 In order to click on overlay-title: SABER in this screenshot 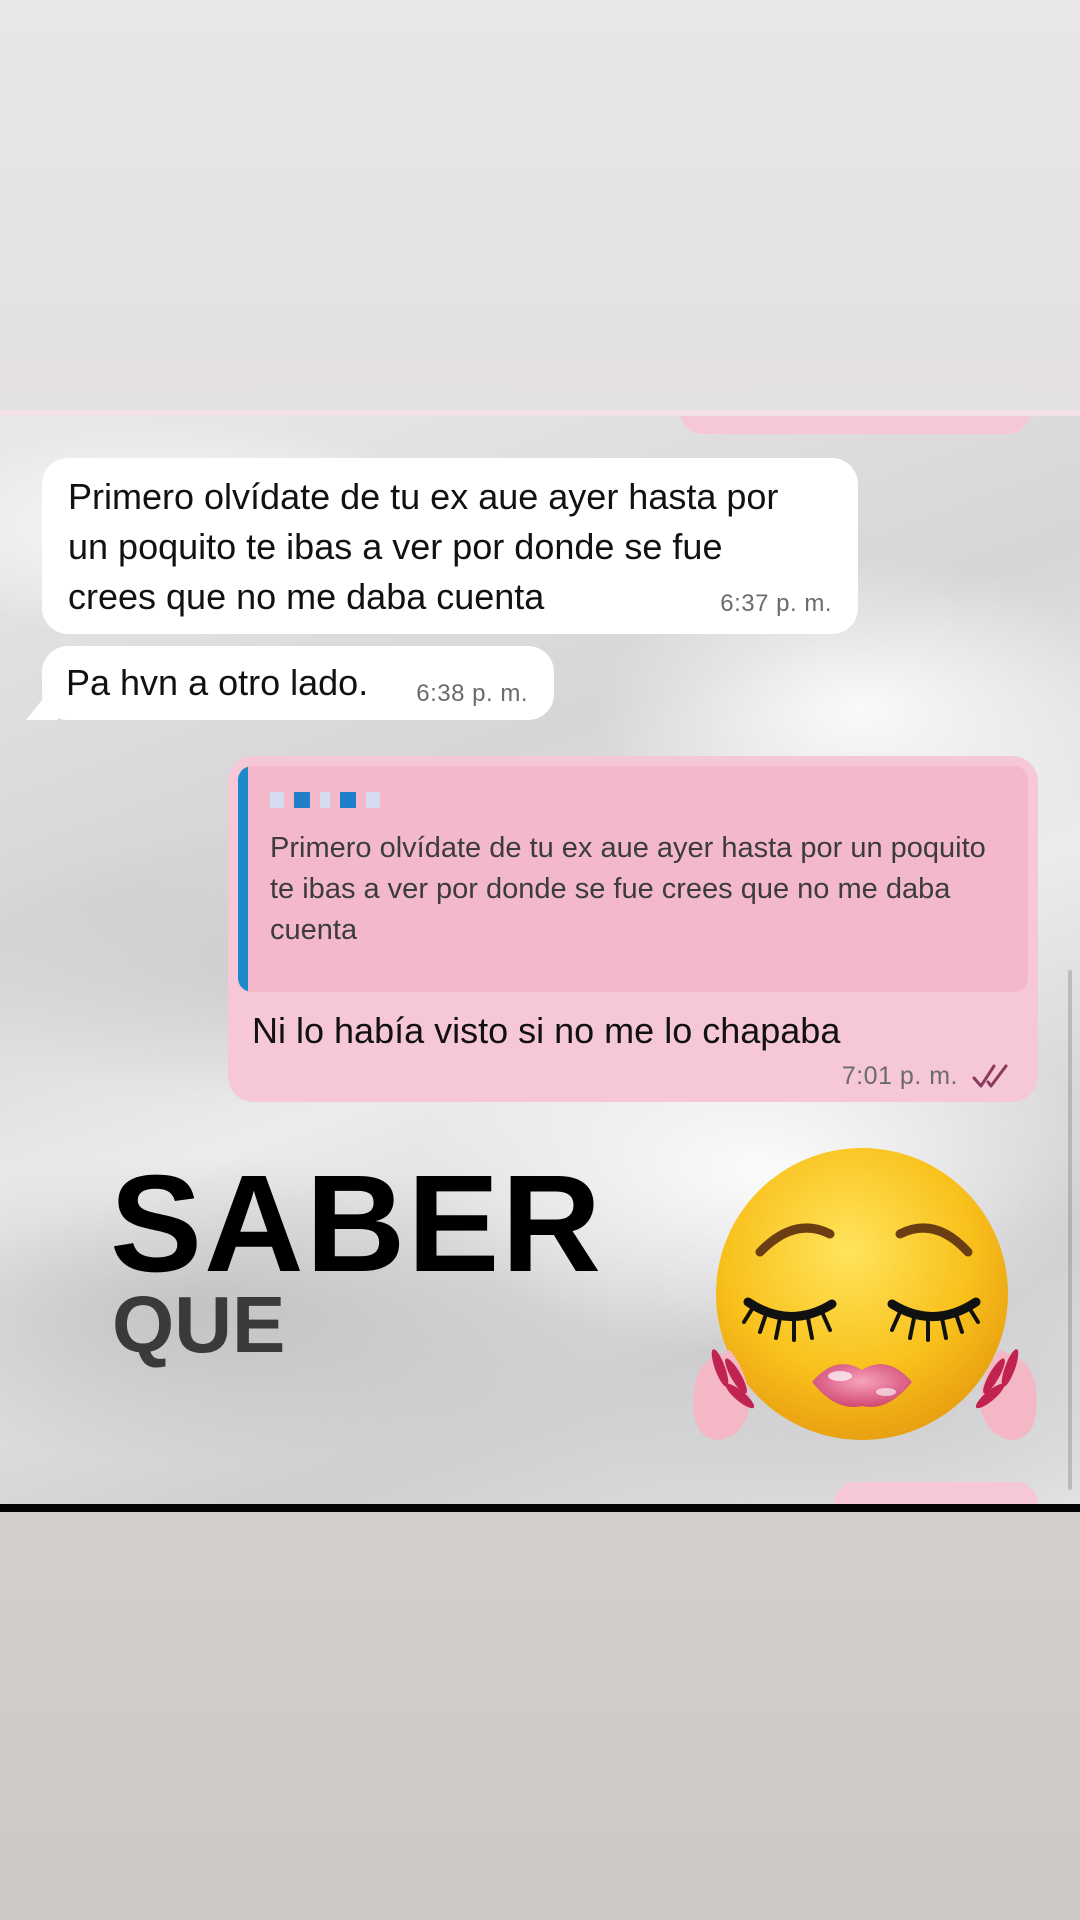, I will do `click(357, 1224)`.